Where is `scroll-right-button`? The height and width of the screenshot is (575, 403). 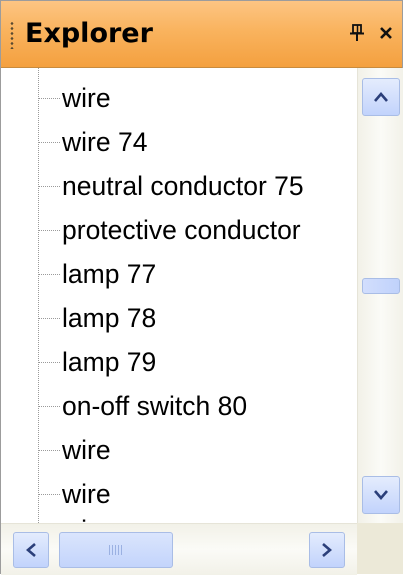 scroll-right-button is located at coordinates (327, 550).